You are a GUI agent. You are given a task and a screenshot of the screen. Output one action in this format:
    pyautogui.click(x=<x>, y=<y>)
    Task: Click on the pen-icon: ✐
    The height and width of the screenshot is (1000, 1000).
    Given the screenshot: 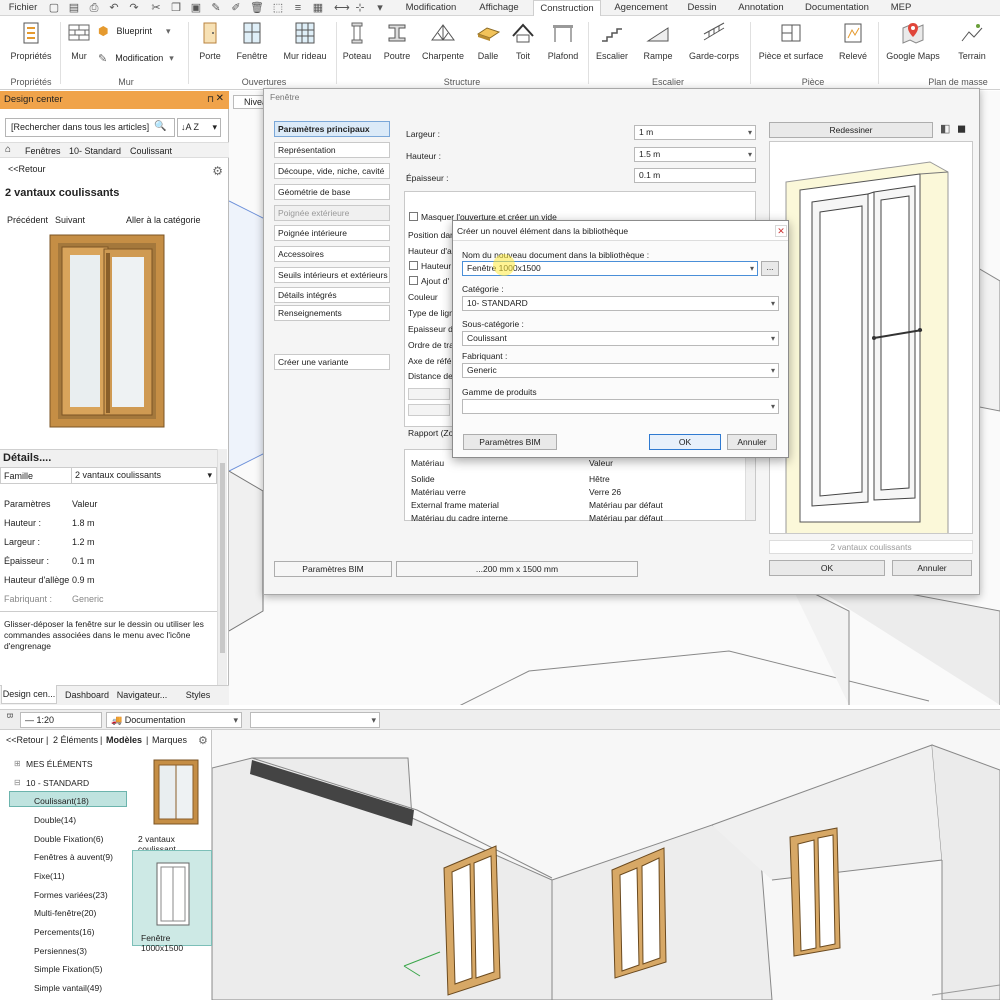 What is the action you would take?
    pyautogui.click(x=236, y=8)
    